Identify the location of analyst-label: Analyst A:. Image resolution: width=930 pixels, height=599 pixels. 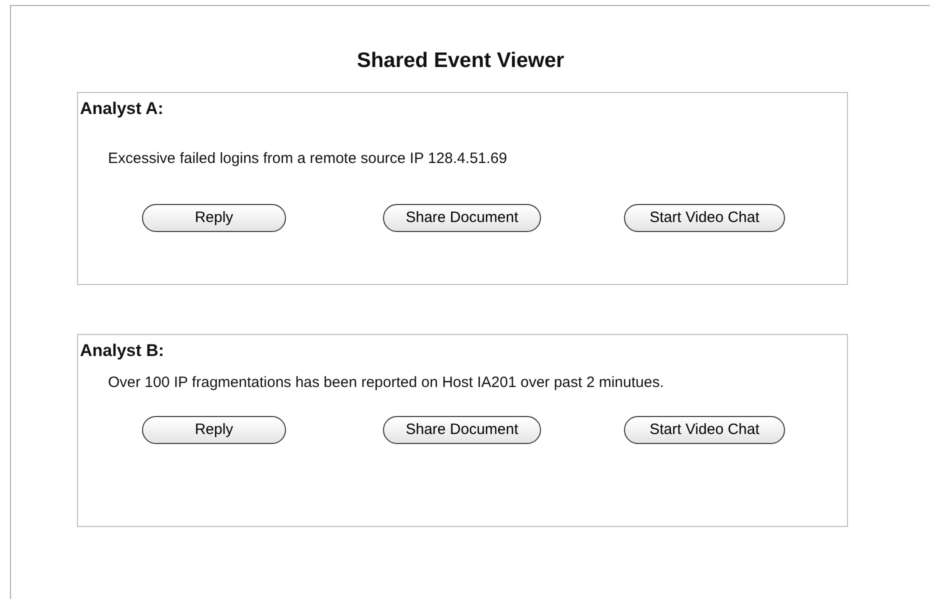
(122, 109).